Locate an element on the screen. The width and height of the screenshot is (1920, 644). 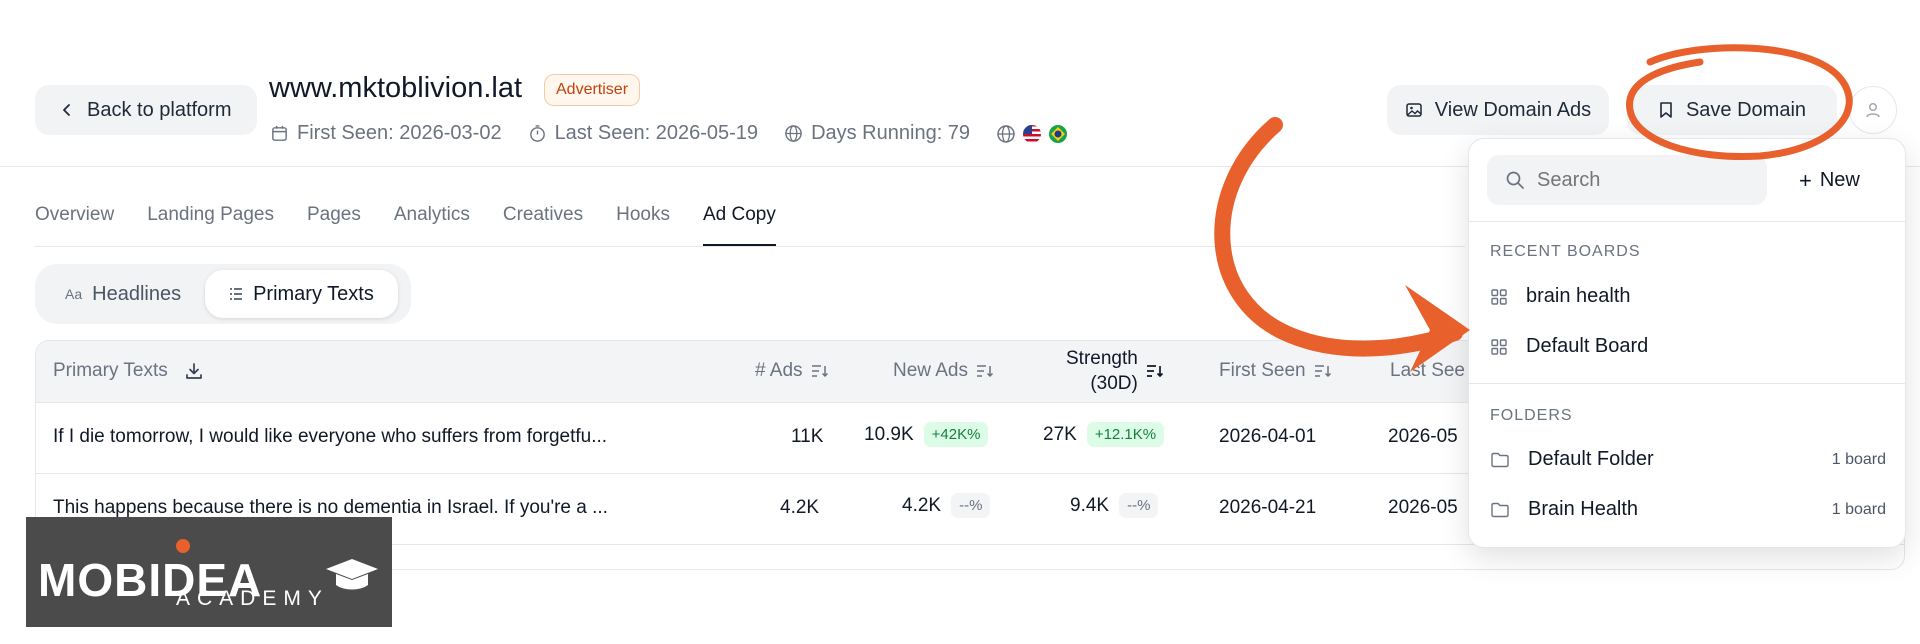
plus-icon: + is located at coordinates (1805, 180).